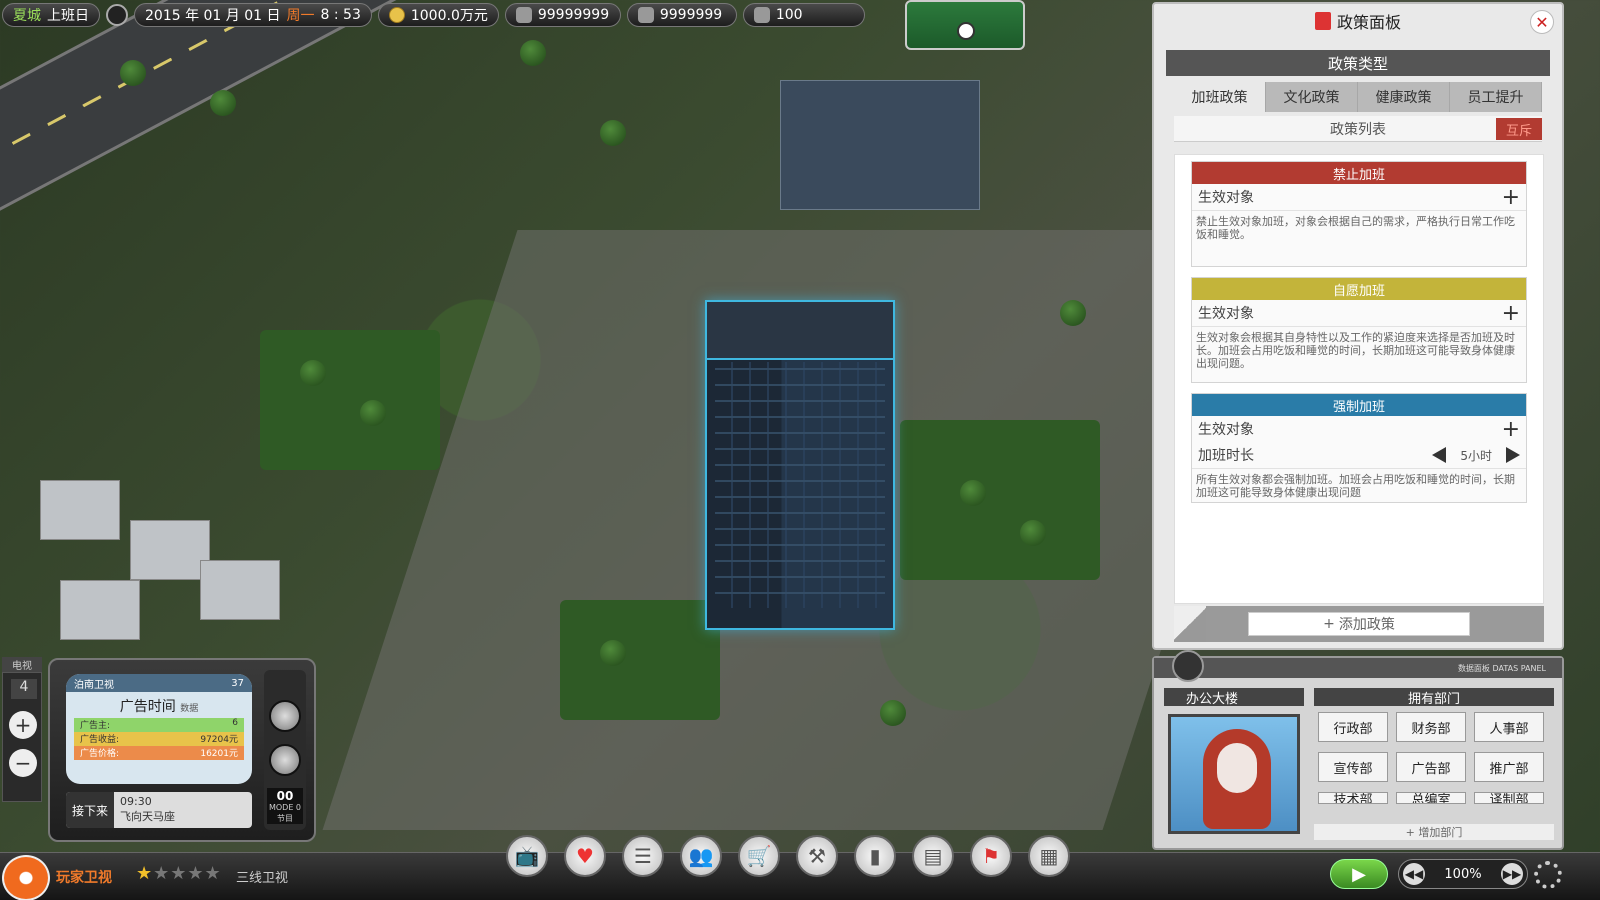  Describe the element at coordinates (1440, 832) in the screenshot. I see `add-dept-label: 增加部门` at that location.